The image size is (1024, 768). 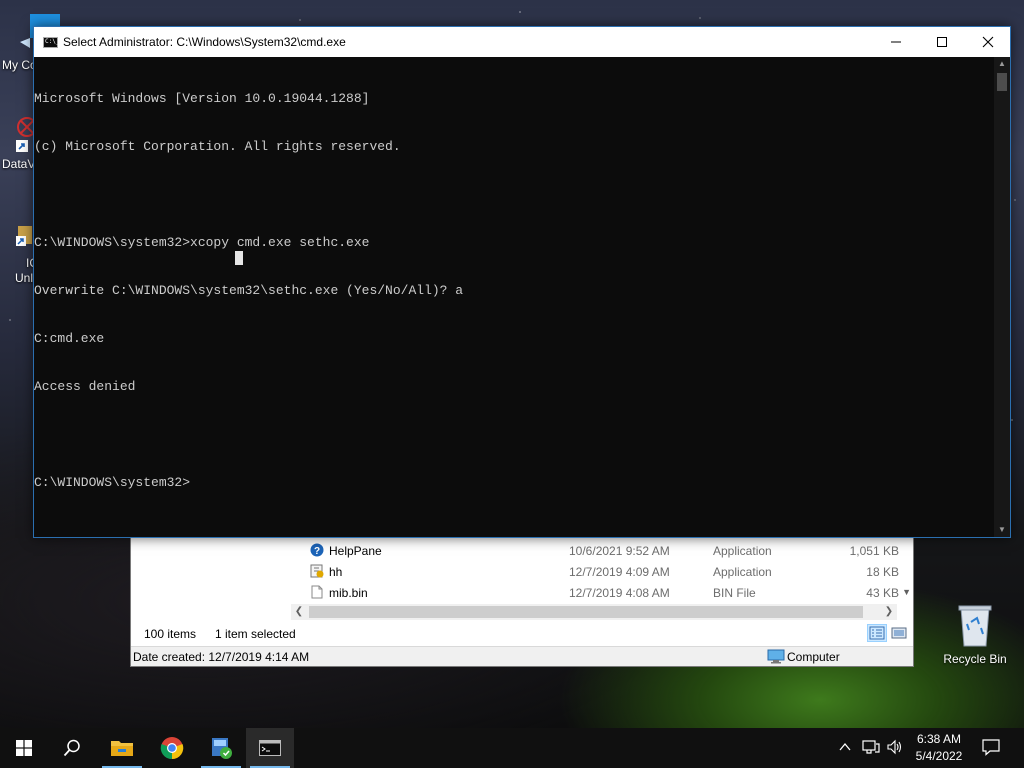 What do you see at coordinates (522, 656) in the screenshot?
I see `details-bar: Date created: 12/7/2019 4:14 AM Computer` at bounding box center [522, 656].